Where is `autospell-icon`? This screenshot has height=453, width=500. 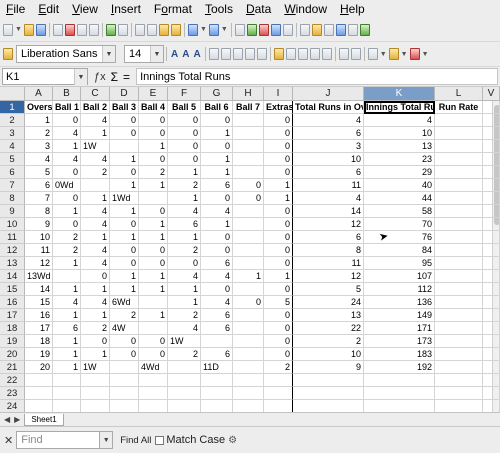
autospell-icon is located at coordinates (122, 29).